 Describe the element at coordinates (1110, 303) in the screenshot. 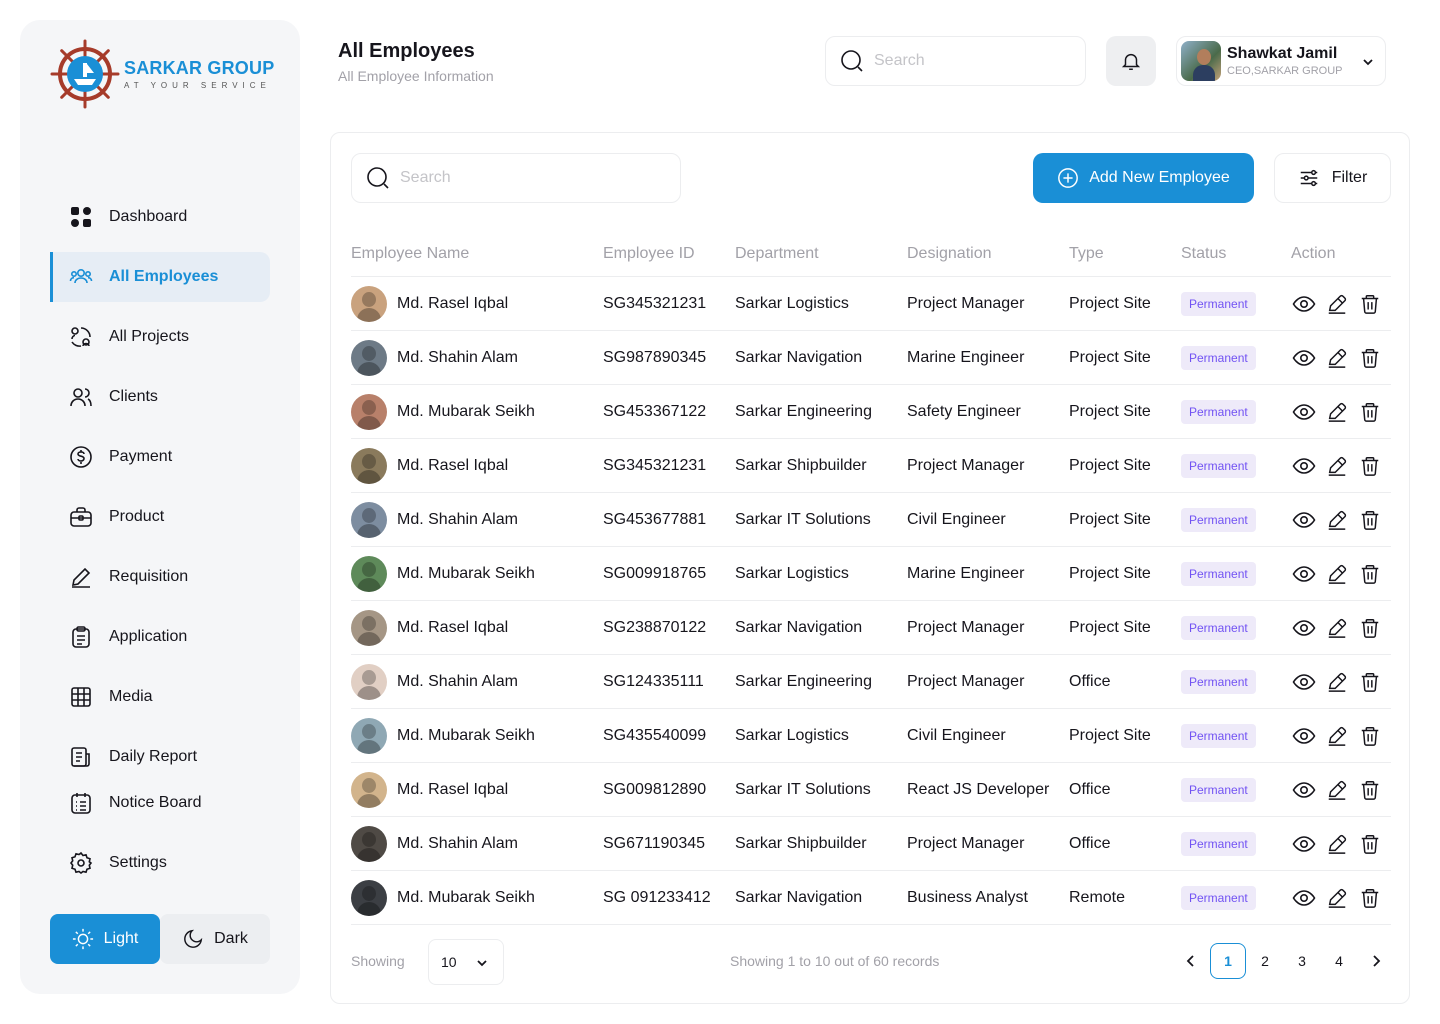

I see `employee-type: Project Site` at that location.